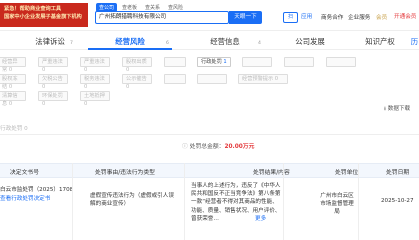 The width and height of the screenshot is (419, 240). I want to click on filter-chip: 环保处罚 0, so click(53, 99).